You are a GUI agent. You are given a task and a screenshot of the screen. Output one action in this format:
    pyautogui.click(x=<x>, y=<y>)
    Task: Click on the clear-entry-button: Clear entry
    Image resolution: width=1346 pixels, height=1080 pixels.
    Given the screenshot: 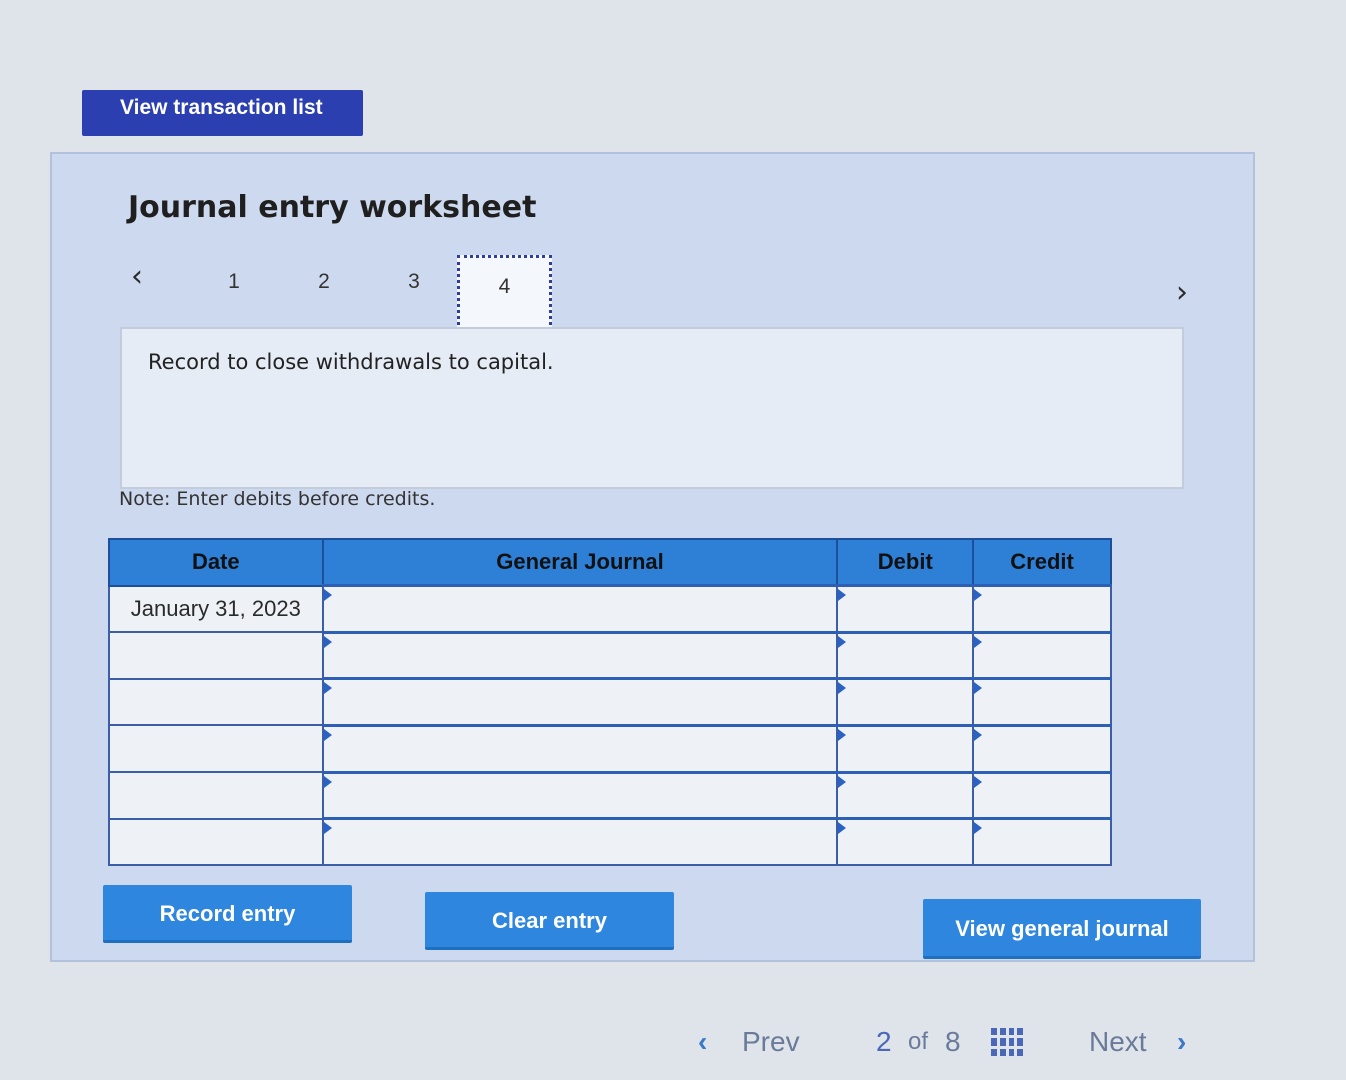 What is the action you would take?
    pyautogui.click(x=549, y=921)
    